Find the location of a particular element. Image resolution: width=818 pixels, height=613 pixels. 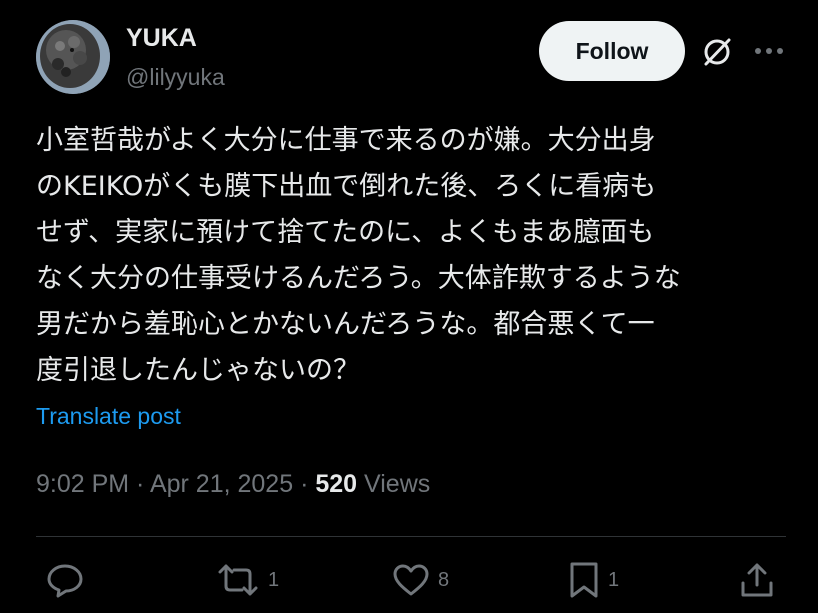

divider is located at coordinates (411, 536).